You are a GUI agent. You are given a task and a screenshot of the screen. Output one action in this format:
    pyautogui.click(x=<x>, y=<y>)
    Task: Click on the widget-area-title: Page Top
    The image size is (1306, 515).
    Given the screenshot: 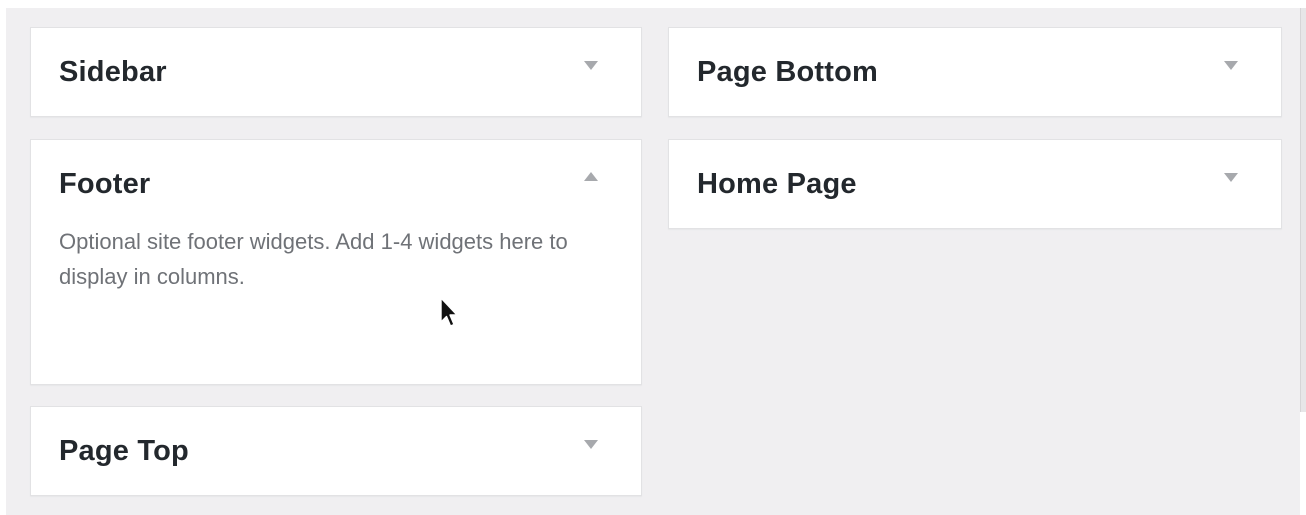 What is the action you would take?
    pyautogui.click(x=124, y=451)
    